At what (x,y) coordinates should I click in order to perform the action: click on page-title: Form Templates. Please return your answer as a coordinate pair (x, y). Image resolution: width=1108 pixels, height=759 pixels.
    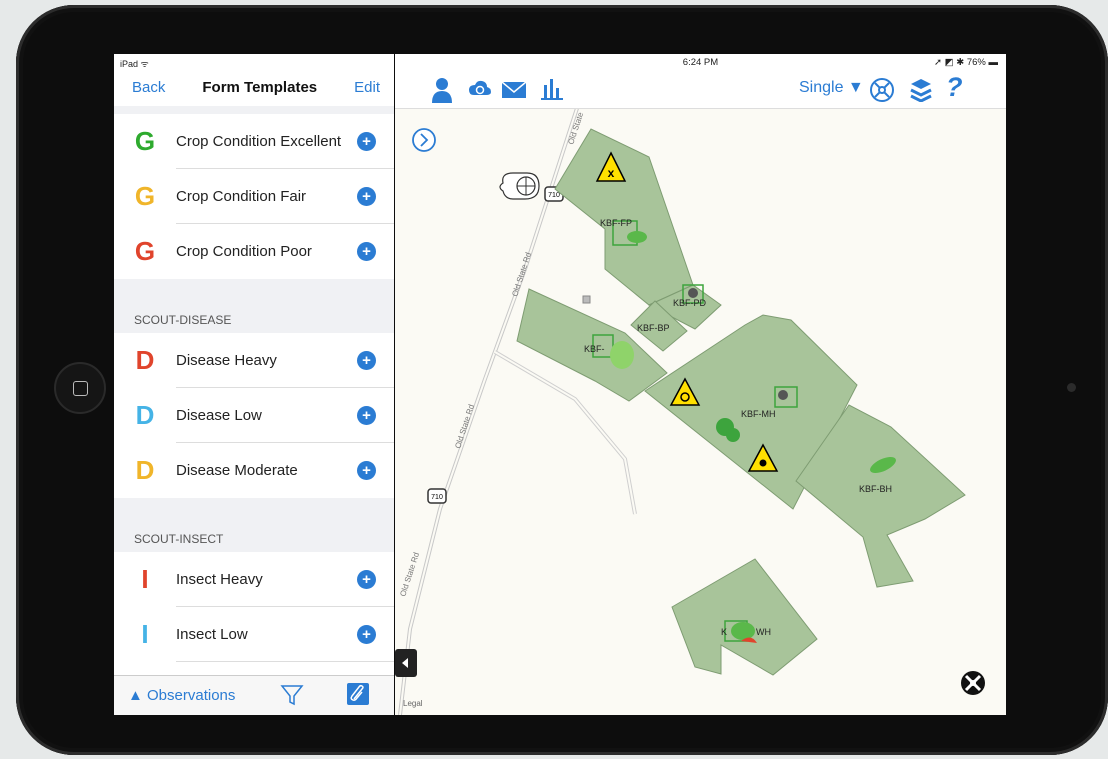
    Looking at the image, I should click on (260, 87).